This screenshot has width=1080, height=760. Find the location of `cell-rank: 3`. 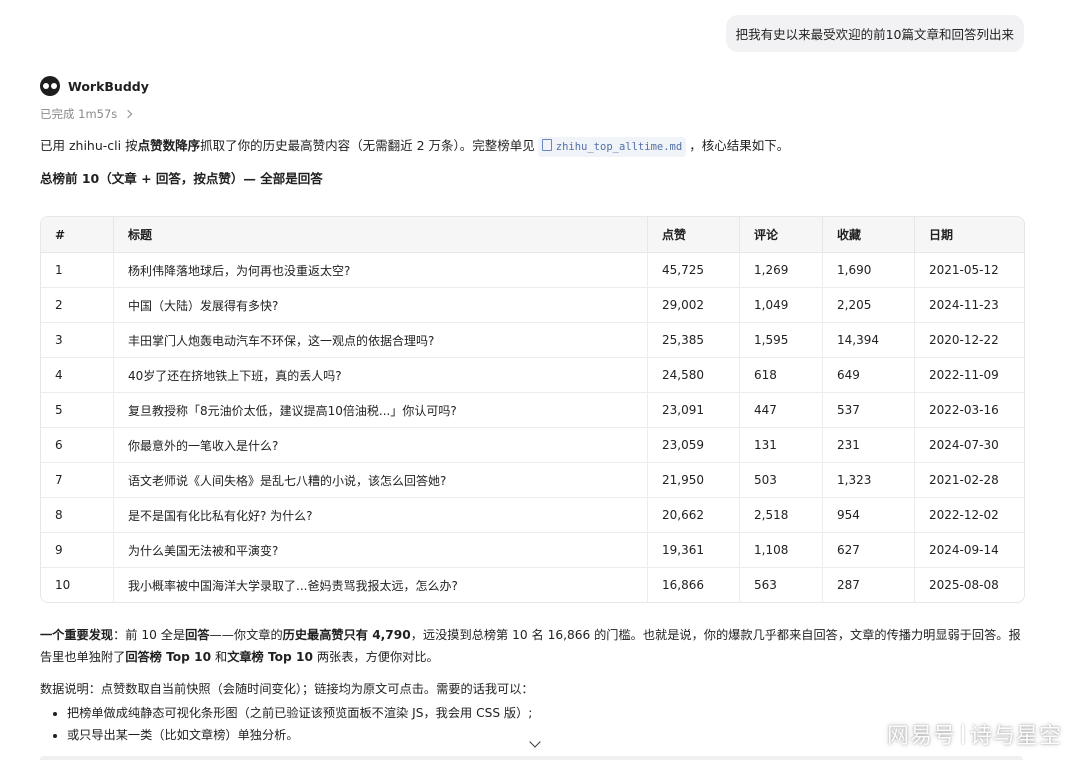

cell-rank: 3 is located at coordinates (77, 340).